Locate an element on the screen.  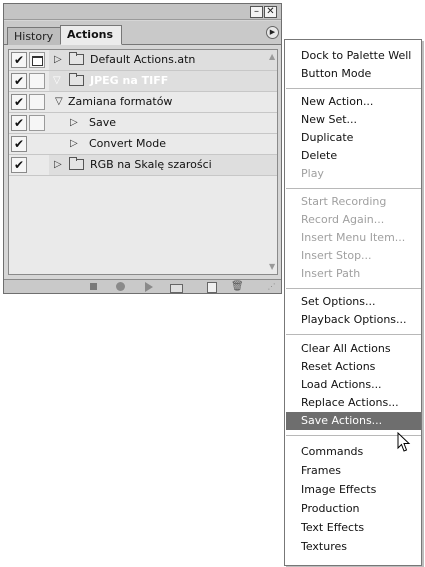
list-scrollbar: ▲ ▼ is located at coordinates (273, 162).